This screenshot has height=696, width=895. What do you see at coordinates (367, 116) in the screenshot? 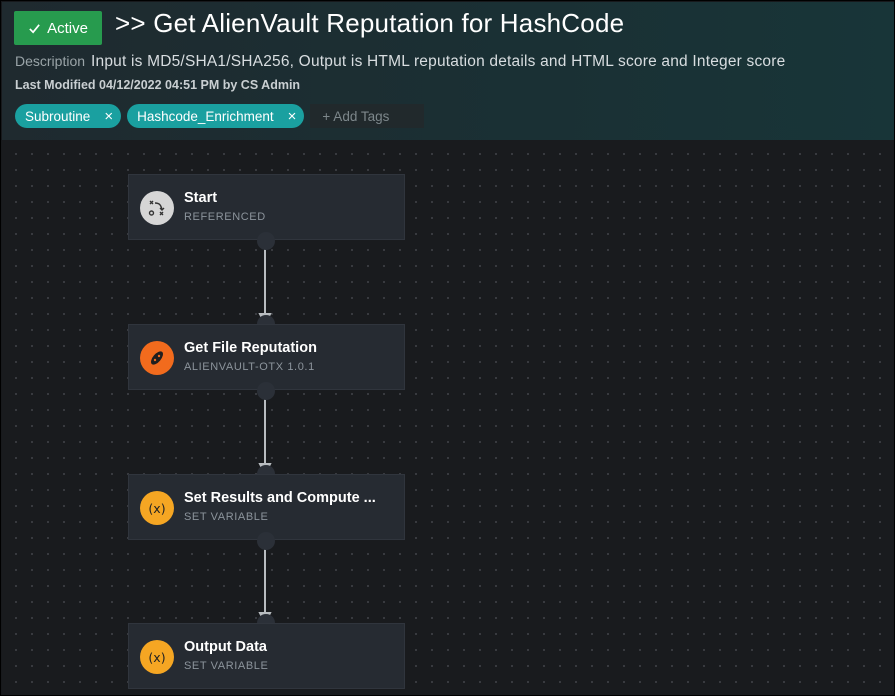
I see `add-tags-input: + Add Tags` at bounding box center [367, 116].